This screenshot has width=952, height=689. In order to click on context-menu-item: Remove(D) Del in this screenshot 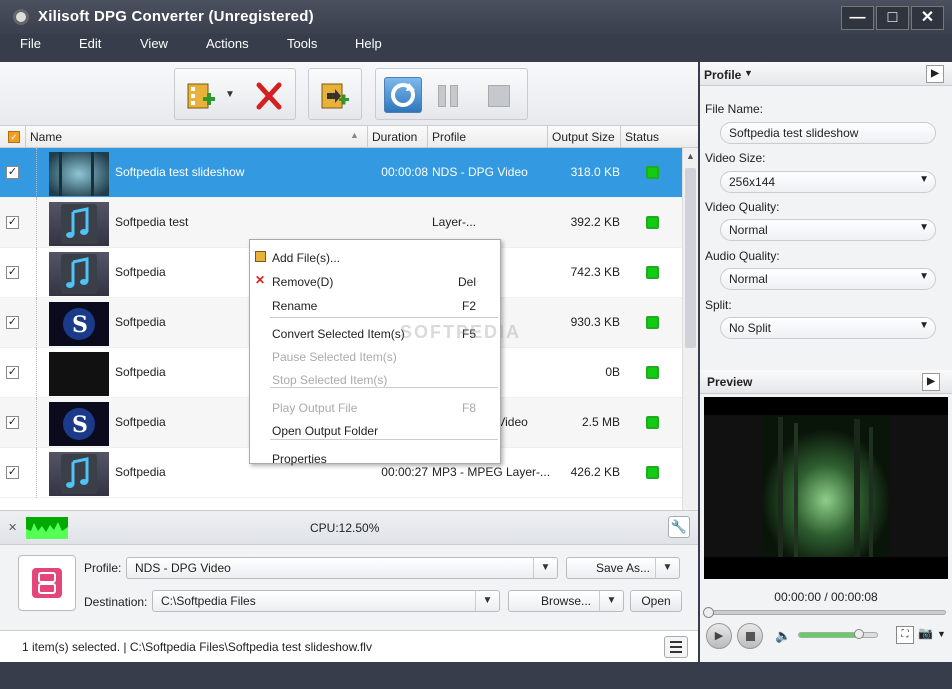, I will do `click(382, 285)`.